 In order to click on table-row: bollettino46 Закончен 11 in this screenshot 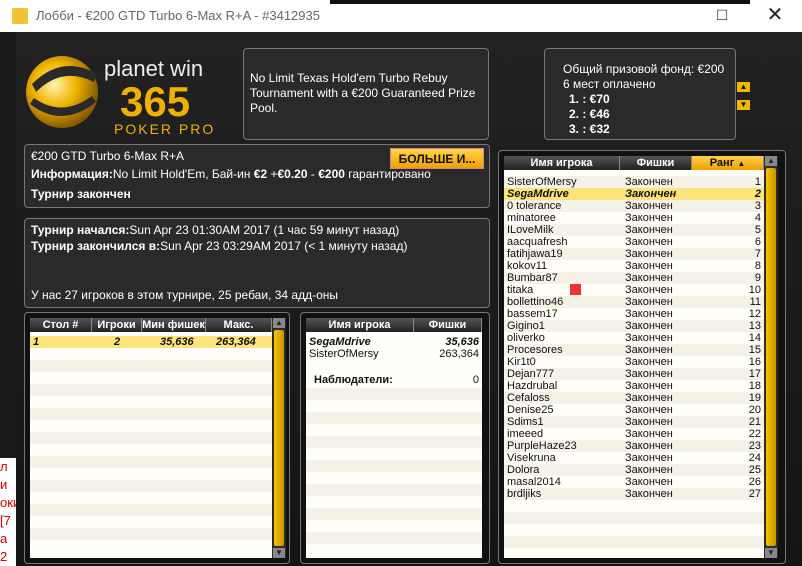, I will do `click(634, 302)`.